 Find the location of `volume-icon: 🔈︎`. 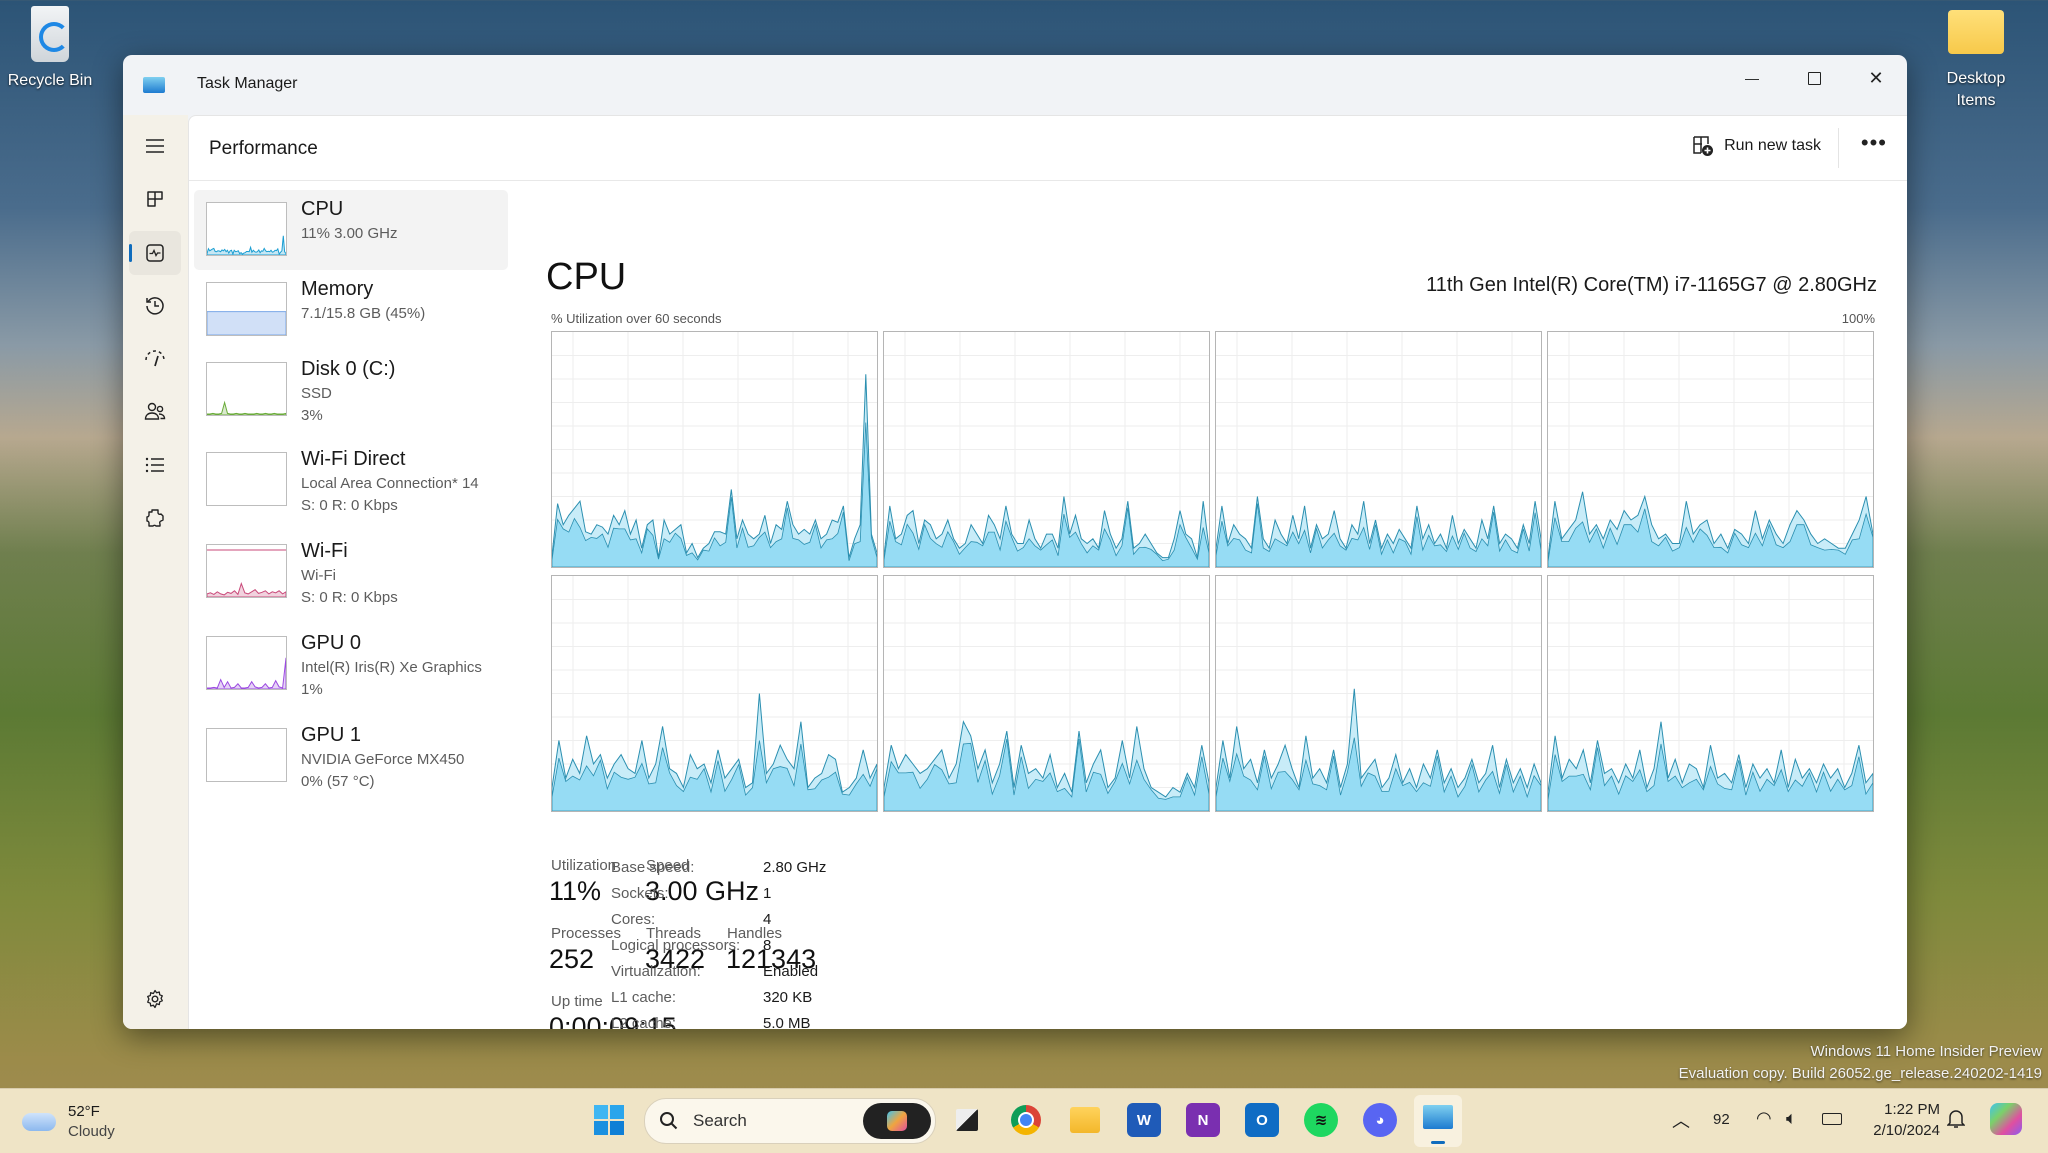

volume-icon: 🔈︎ is located at coordinates (1791, 1118).